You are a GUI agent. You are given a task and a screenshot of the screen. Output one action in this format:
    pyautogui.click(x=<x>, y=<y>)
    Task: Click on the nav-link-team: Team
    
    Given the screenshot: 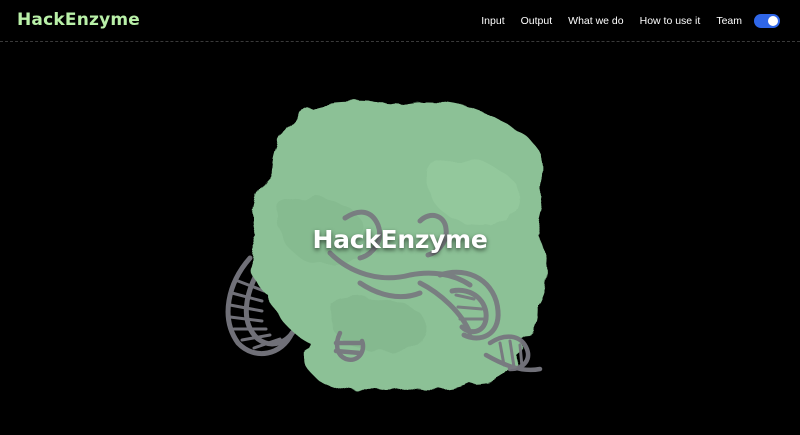 What is the action you would take?
    pyautogui.click(x=729, y=21)
    